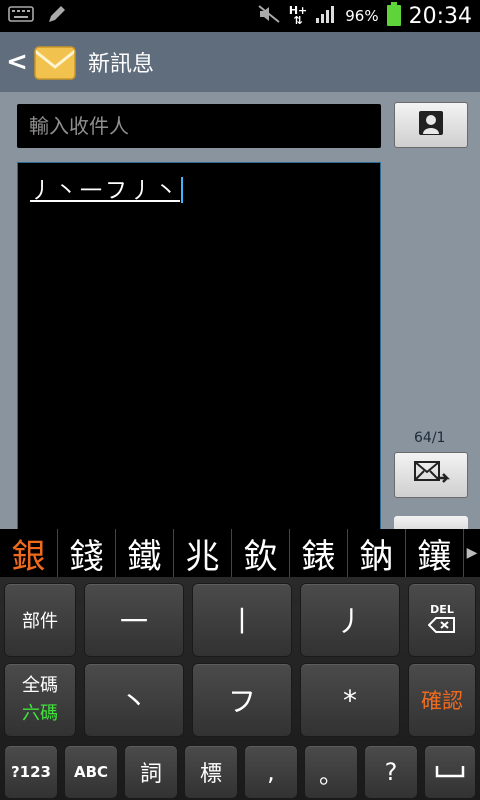  What do you see at coordinates (105, 191) in the screenshot?
I see `message-text: 丿丶一フ丿丶` at bounding box center [105, 191].